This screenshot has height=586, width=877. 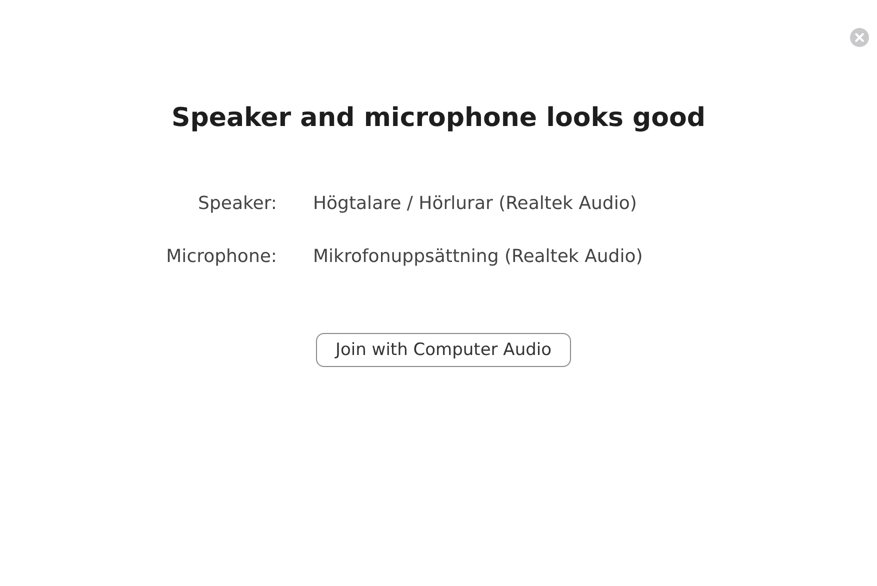 What do you see at coordinates (475, 203) in the screenshot?
I see `device-name: Högtalare / Hörlurar (Realtek Audio)` at bounding box center [475, 203].